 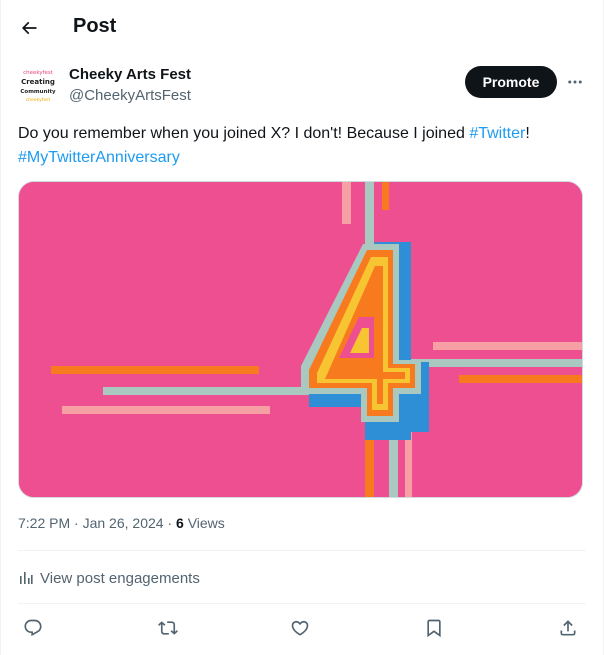 What do you see at coordinates (95, 26) in the screenshot?
I see `page-title: Post` at bounding box center [95, 26].